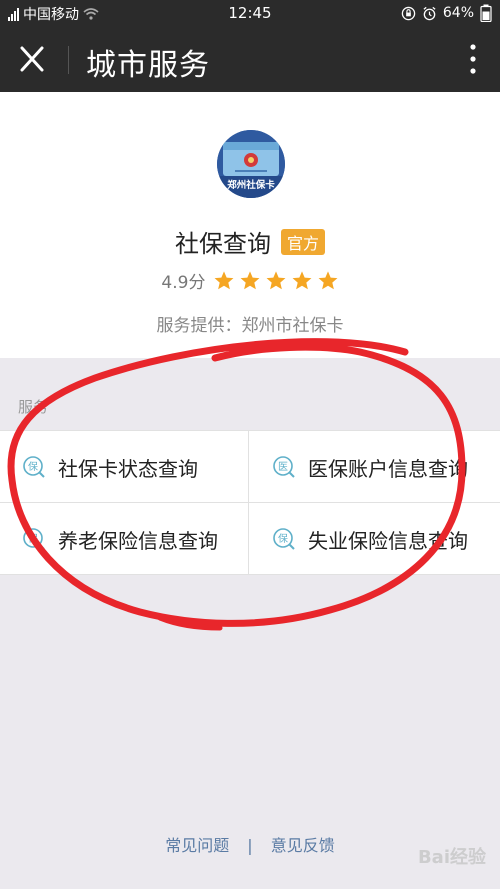 The image size is (500, 889). I want to click on services-section-label: 服务, so click(33, 407).